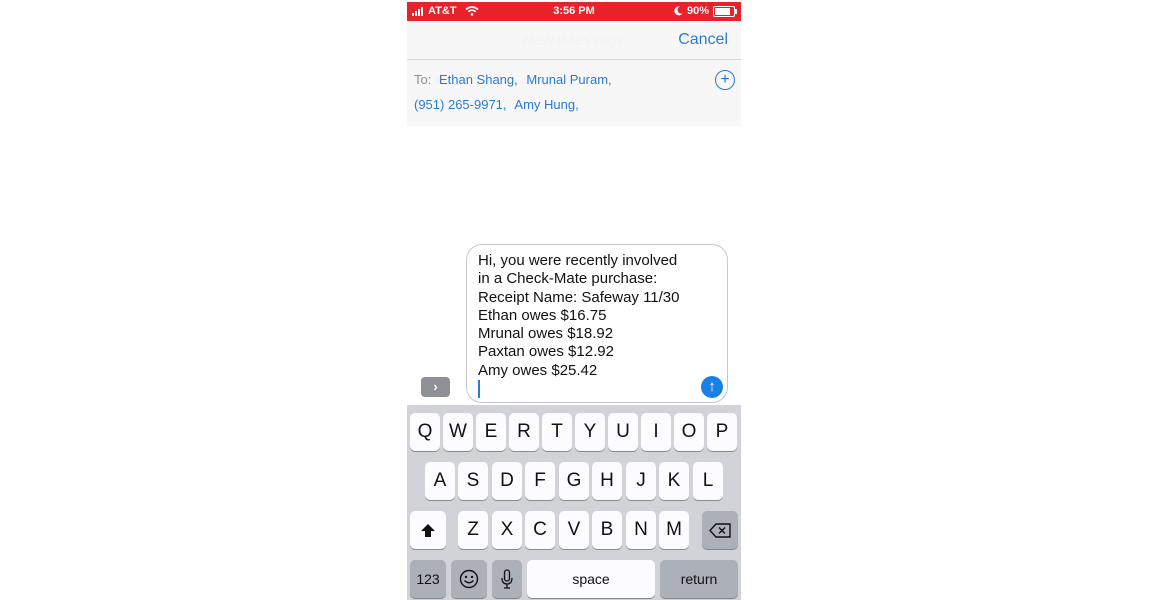 The width and height of the screenshot is (1150, 600). I want to click on recipients-line-2: (951) 265-9971, Amy Hung,, so click(499, 104).